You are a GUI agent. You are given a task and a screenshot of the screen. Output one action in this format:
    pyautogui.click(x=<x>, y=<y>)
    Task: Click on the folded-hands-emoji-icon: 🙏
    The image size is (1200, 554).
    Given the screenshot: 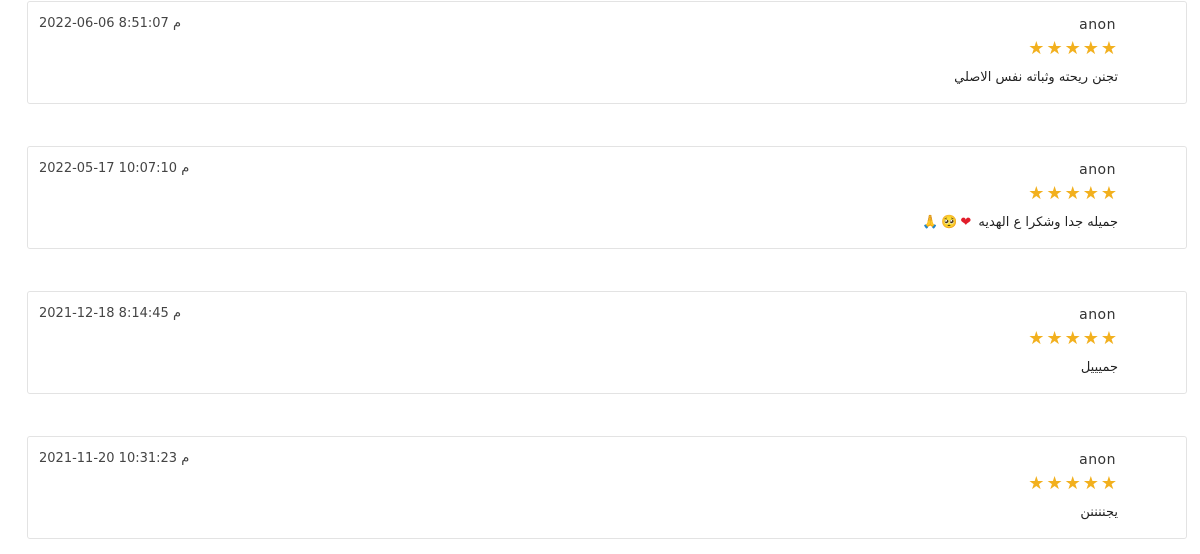 What is the action you would take?
    pyautogui.click(x=930, y=222)
    